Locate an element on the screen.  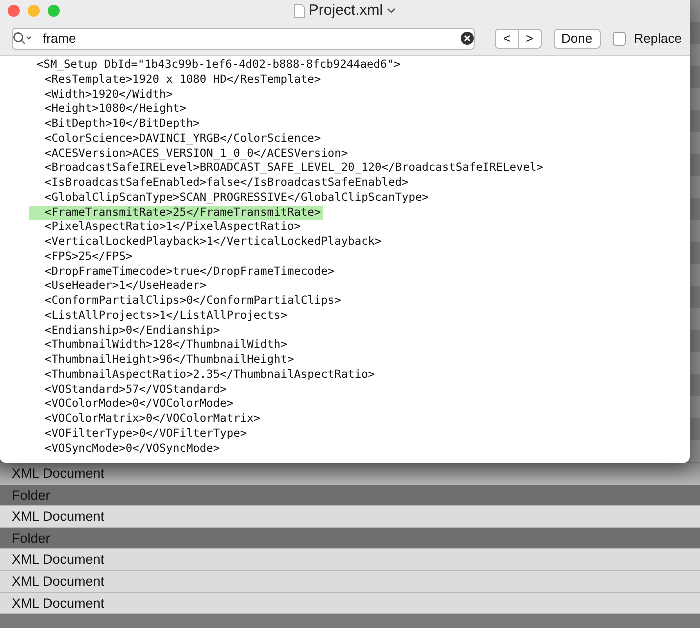
replace-label: Replace is located at coordinates (658, 39).